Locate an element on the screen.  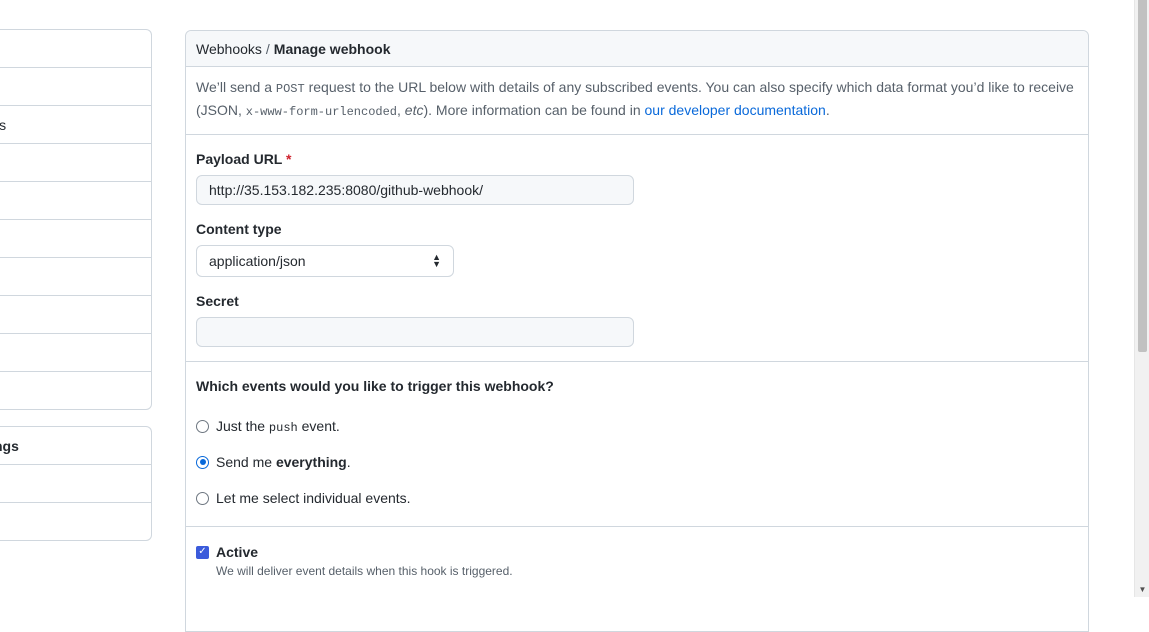
secret-label: Secret is located at coordinates (217, 301).